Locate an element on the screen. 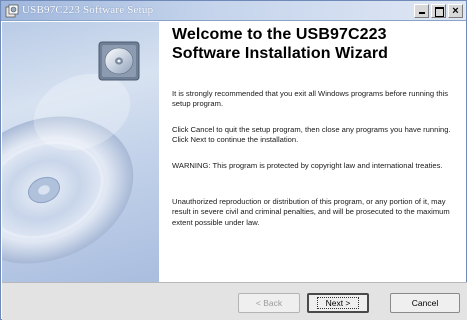 The image size is (467, 320). back-button: < Back is located at coordinates (269, 303).